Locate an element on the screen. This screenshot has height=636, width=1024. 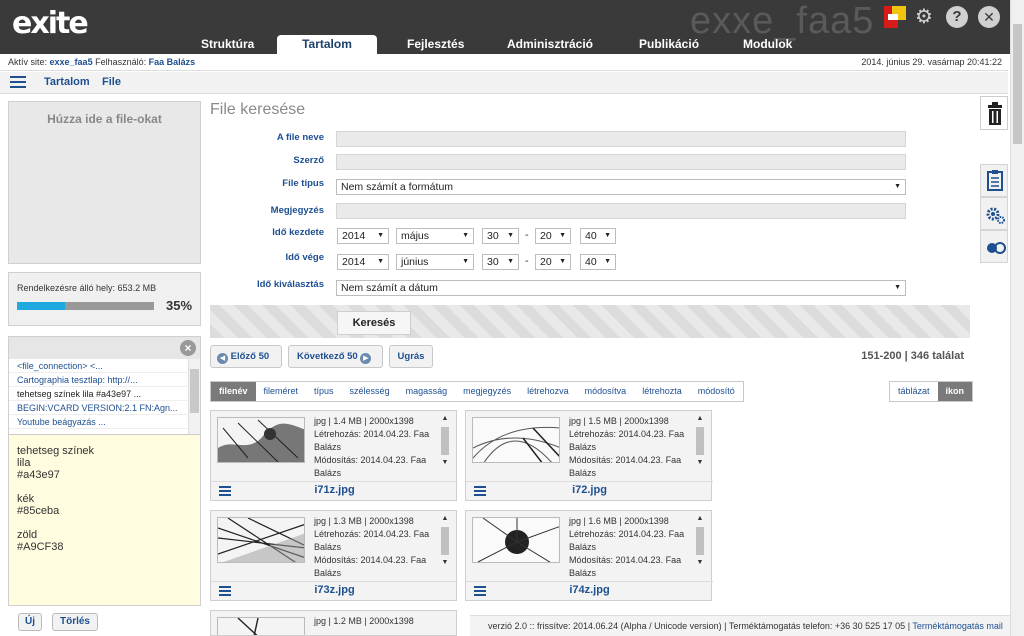
sort-type: típus is located at coordinates (324, 391).